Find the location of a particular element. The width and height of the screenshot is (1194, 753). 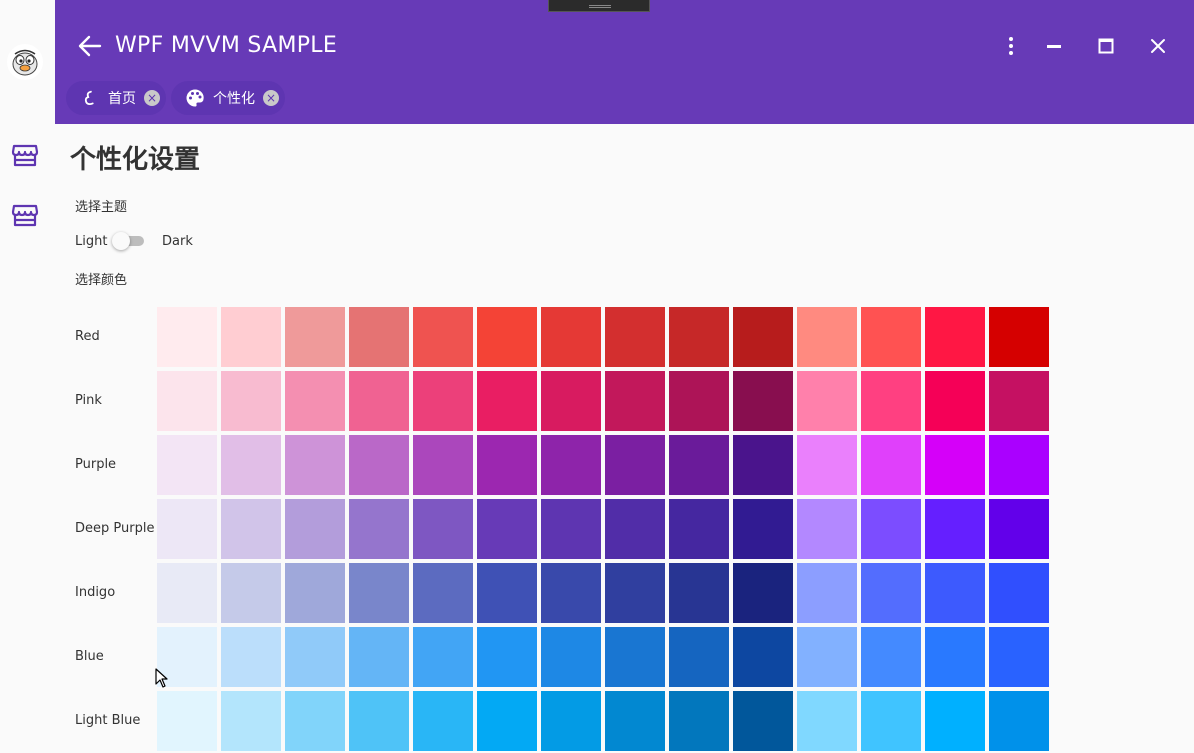

back-button is located at coordinates (90, 46).